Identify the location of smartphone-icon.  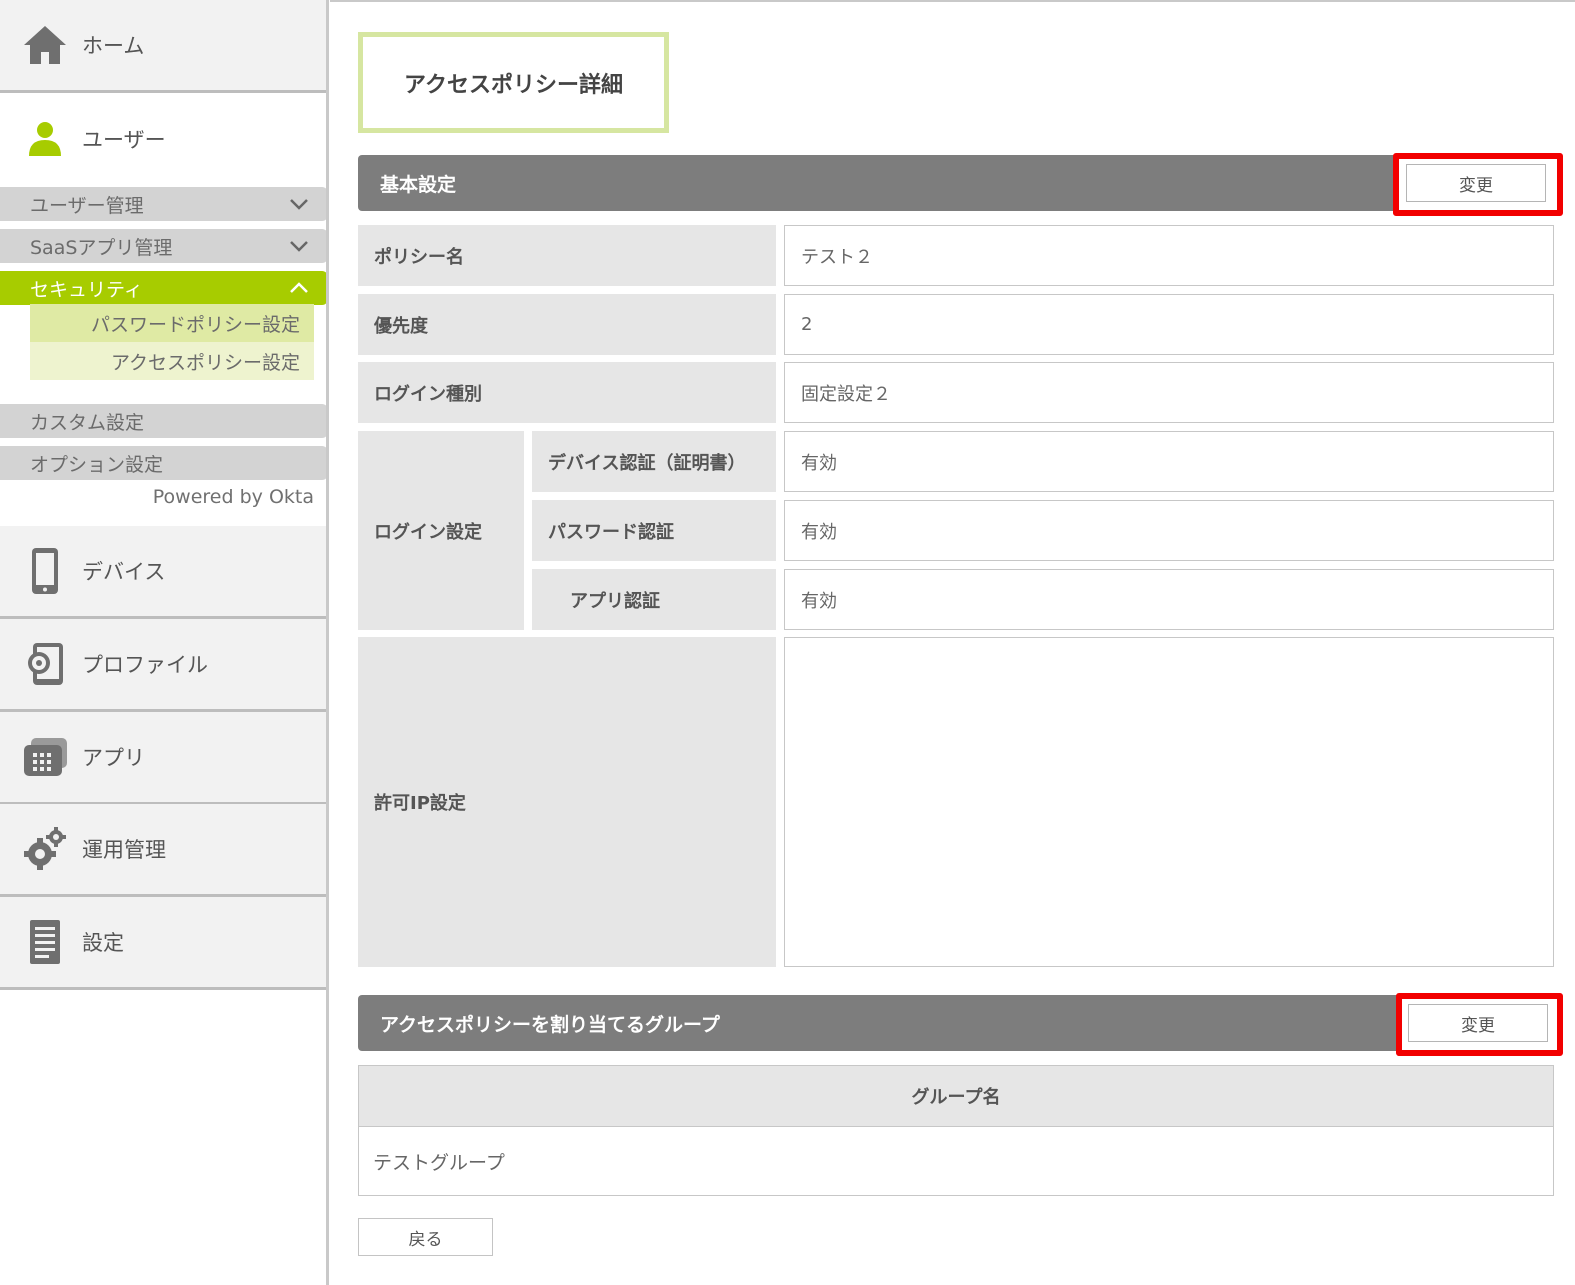
(45, 571).